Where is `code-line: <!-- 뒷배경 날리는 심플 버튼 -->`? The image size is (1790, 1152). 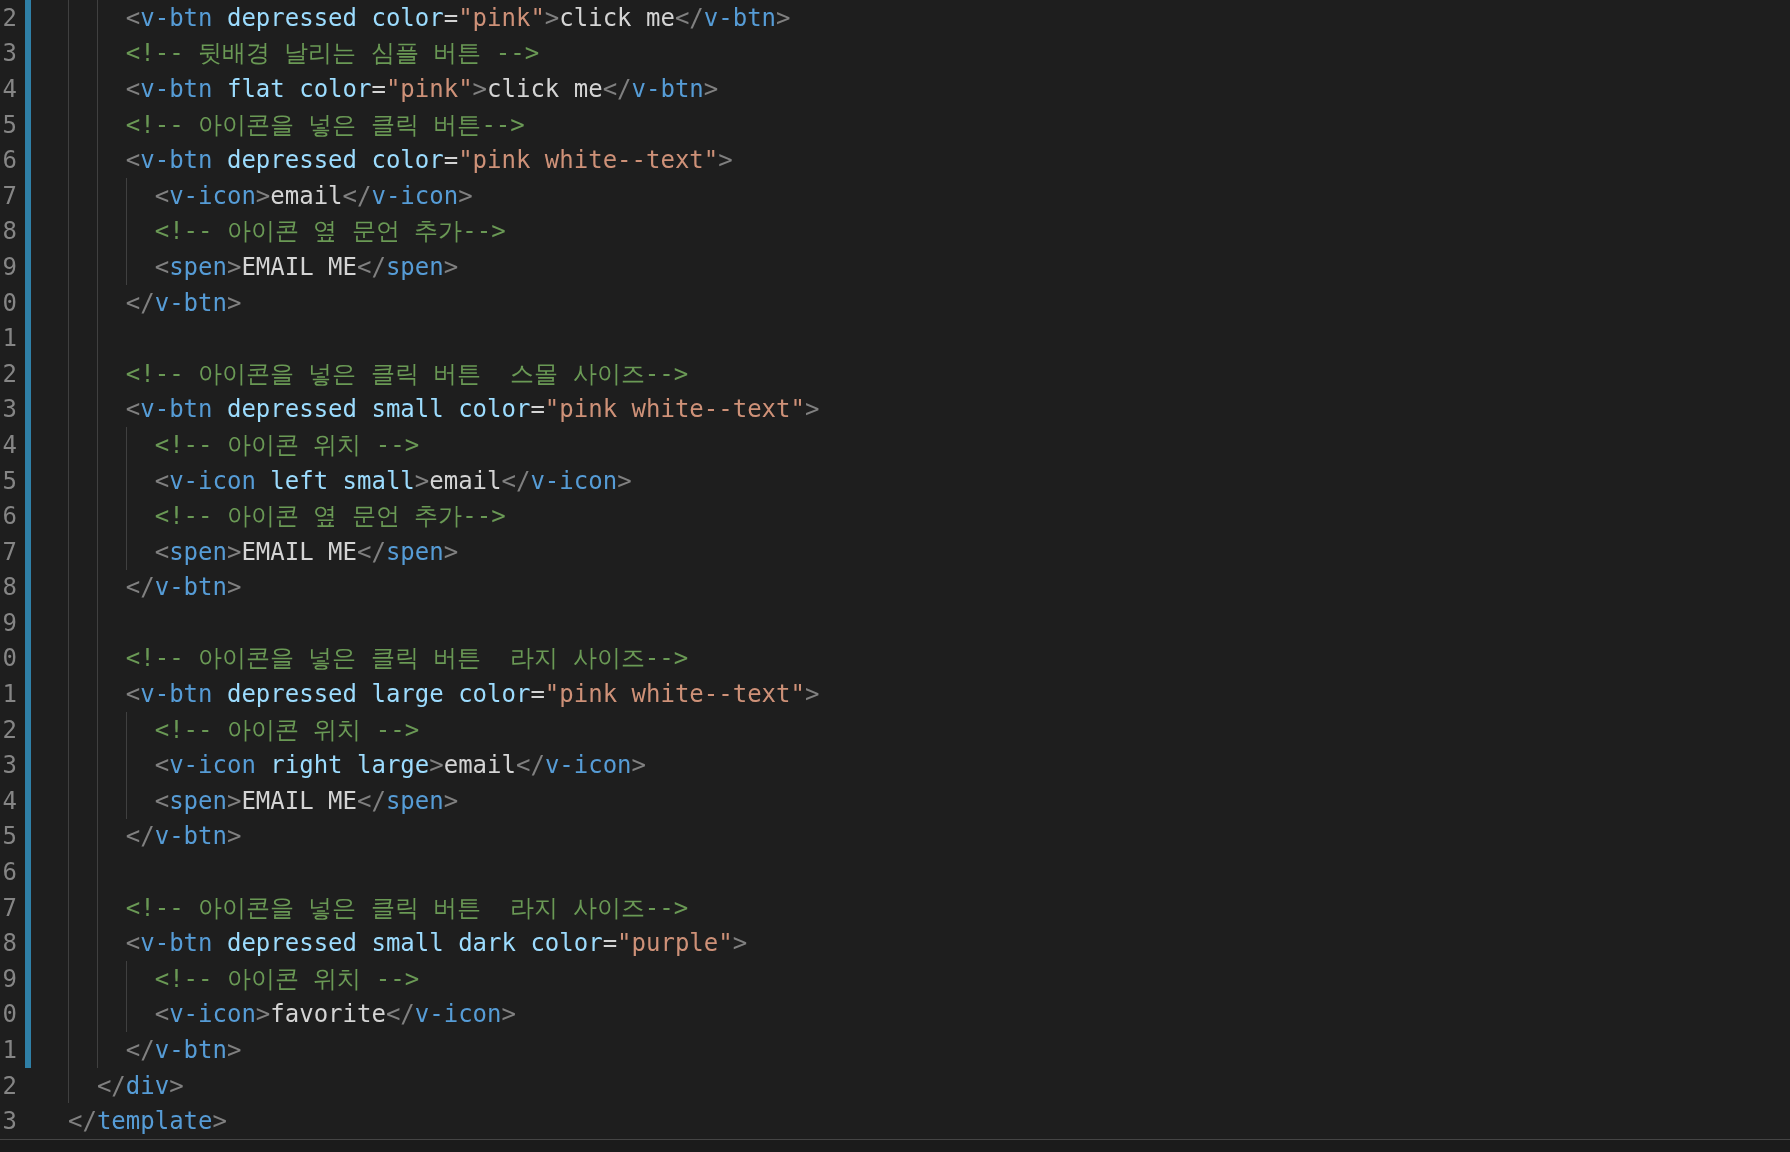 code-line: <!-- 뒷배경 날리는 심플 버튼 --> is located at coordinates (332, 53).